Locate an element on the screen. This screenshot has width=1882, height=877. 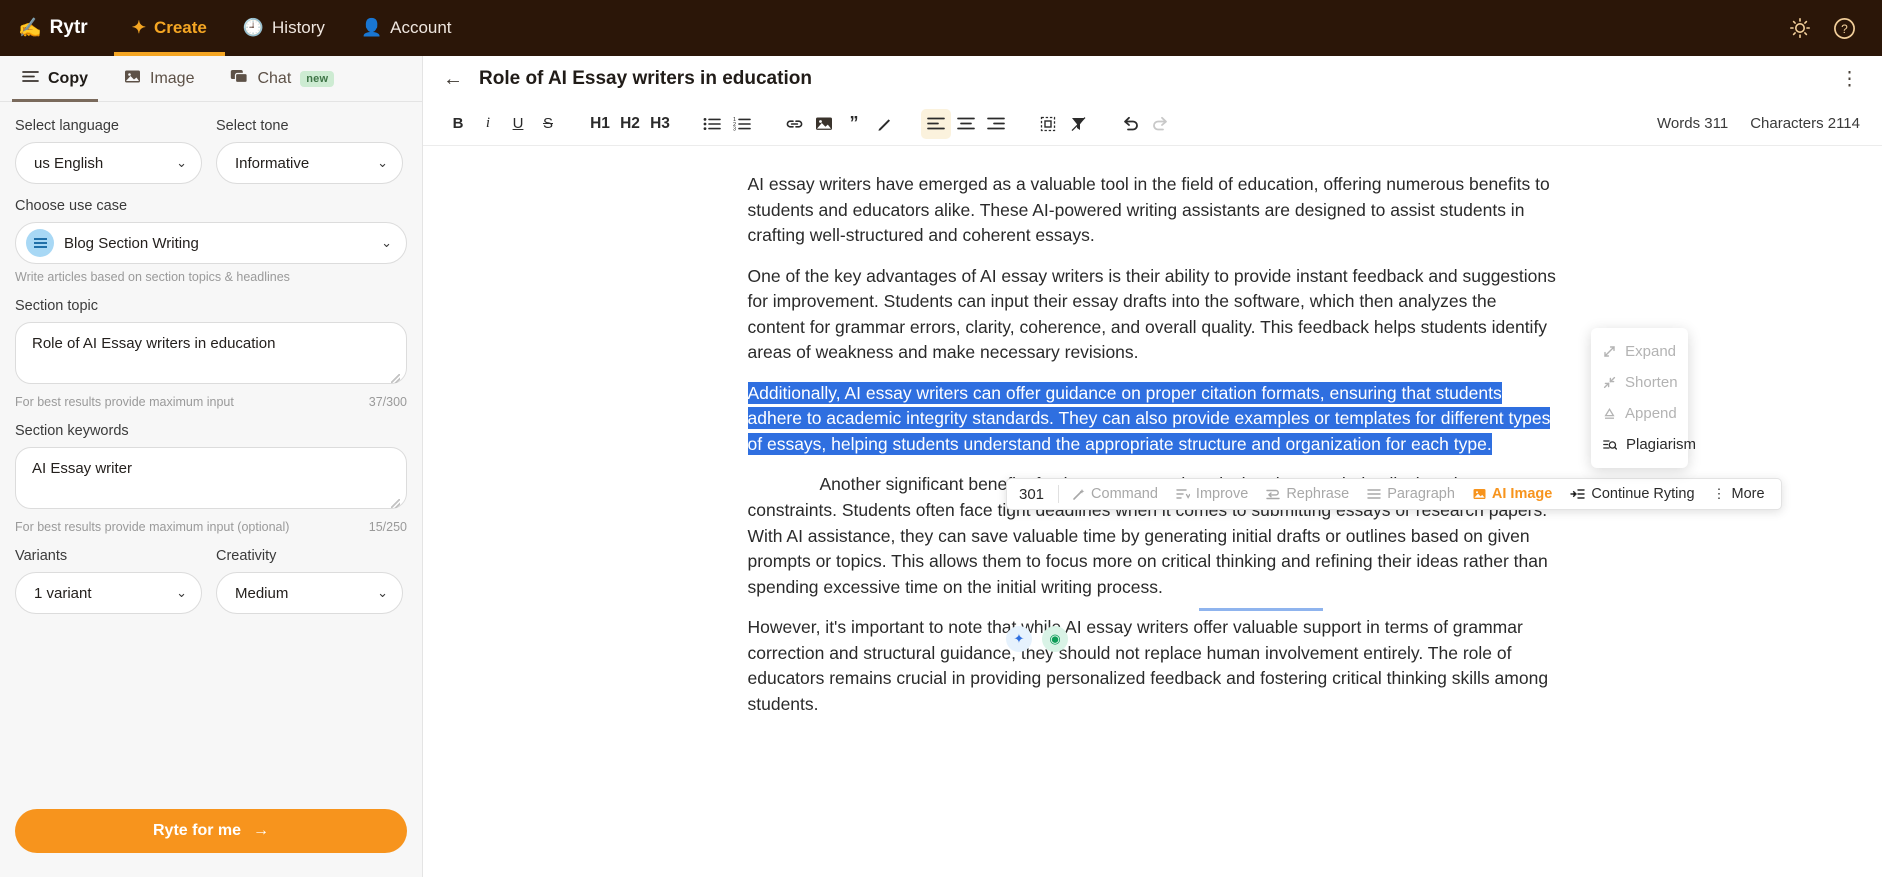
link-icon is located at coordinates (794, 124).